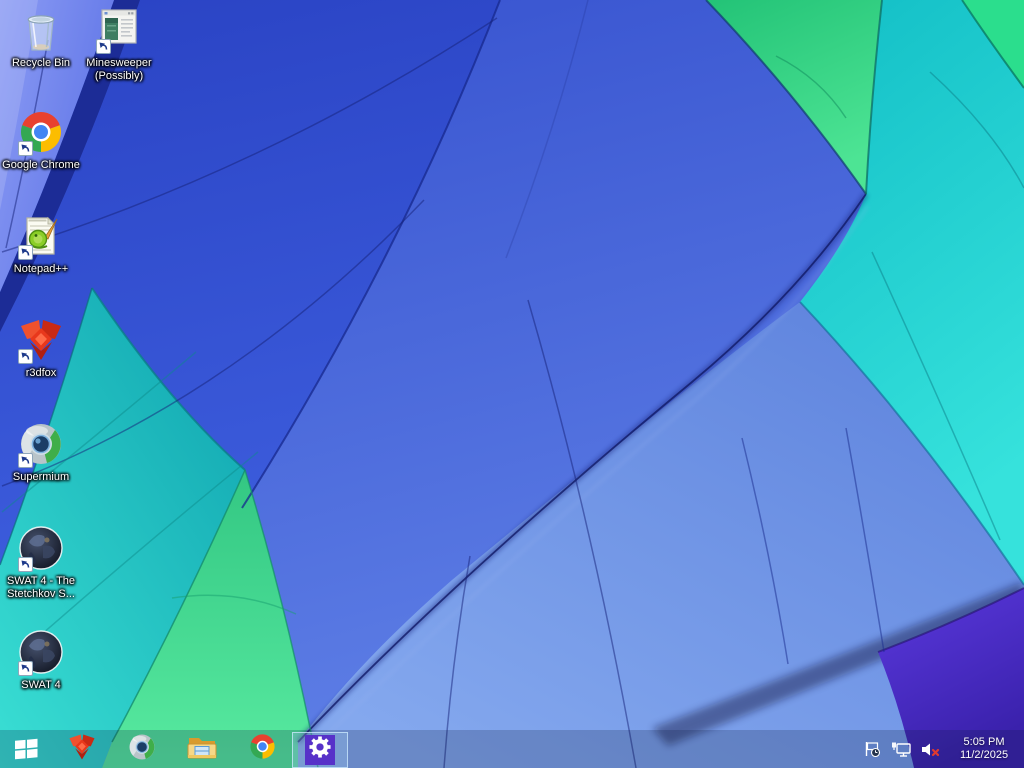 The image size is (1024, 768). I want to click on desktop-icon-label: r3dfox, so click(41, 373).